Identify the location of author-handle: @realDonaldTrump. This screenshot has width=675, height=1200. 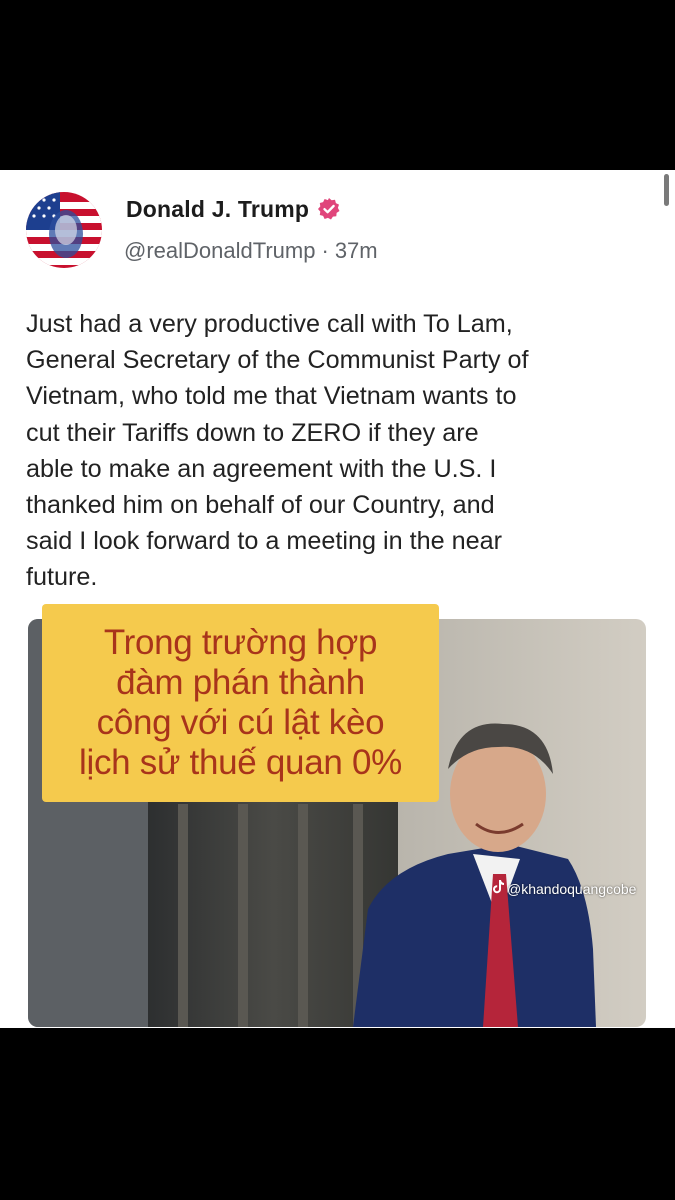
(219, 251).